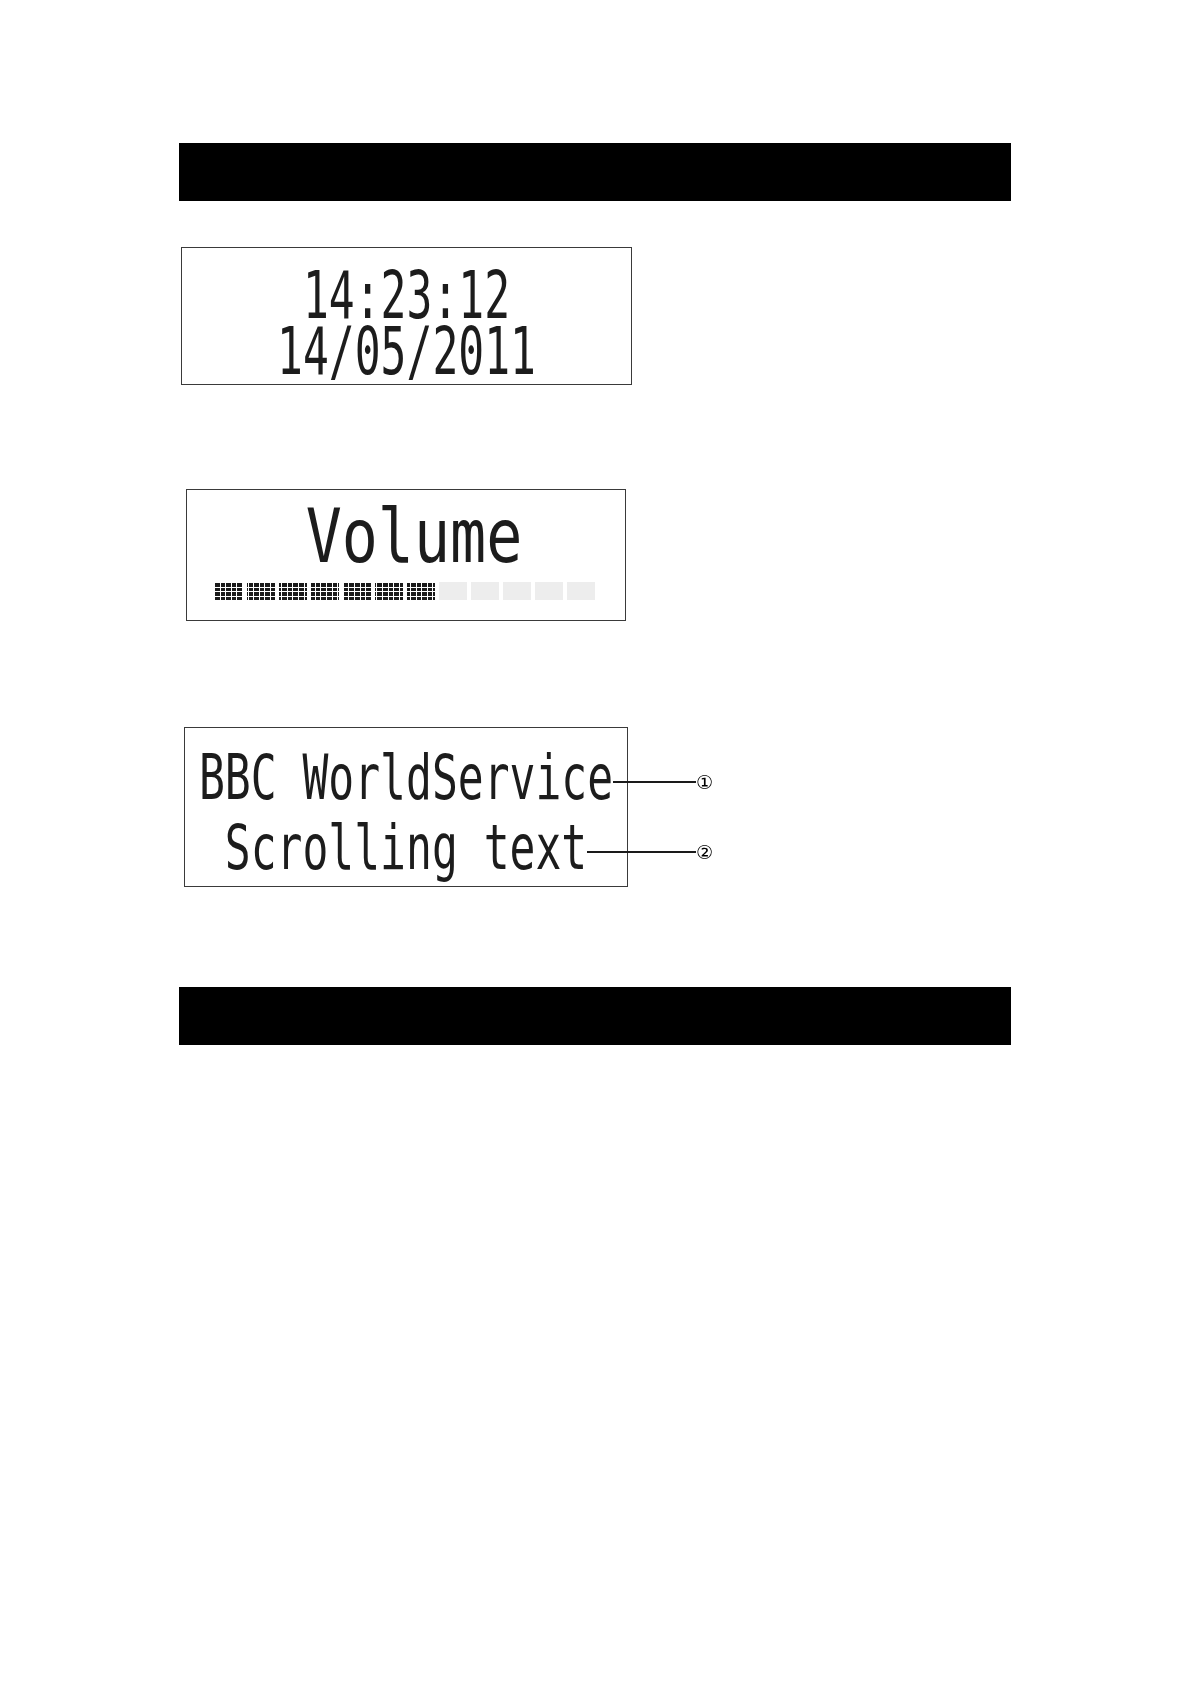 This screenshot has height=1684, width=1190. Describe the element at coordinates (704, 852) in the screenshot. I see `callout-marker: ②` at that location.